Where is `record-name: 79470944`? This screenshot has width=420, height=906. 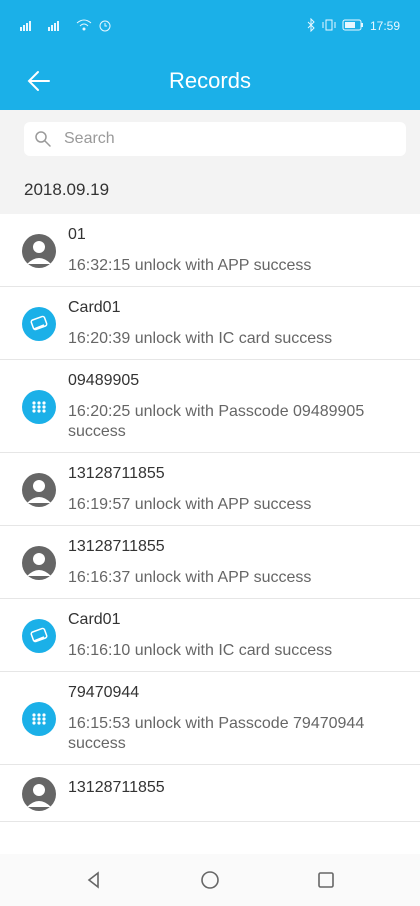 record-name: 79470944 is located at coordinates (104, 692).